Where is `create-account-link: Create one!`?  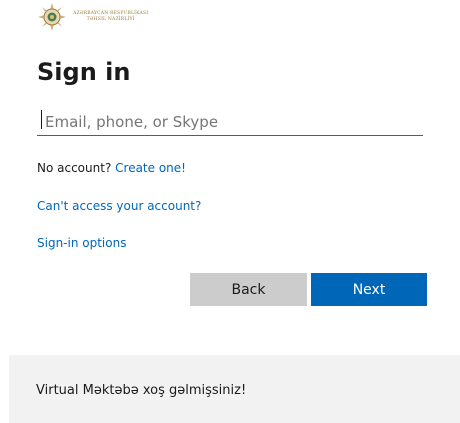
create-account-link: Create one! is located at coordinates (150, 168).